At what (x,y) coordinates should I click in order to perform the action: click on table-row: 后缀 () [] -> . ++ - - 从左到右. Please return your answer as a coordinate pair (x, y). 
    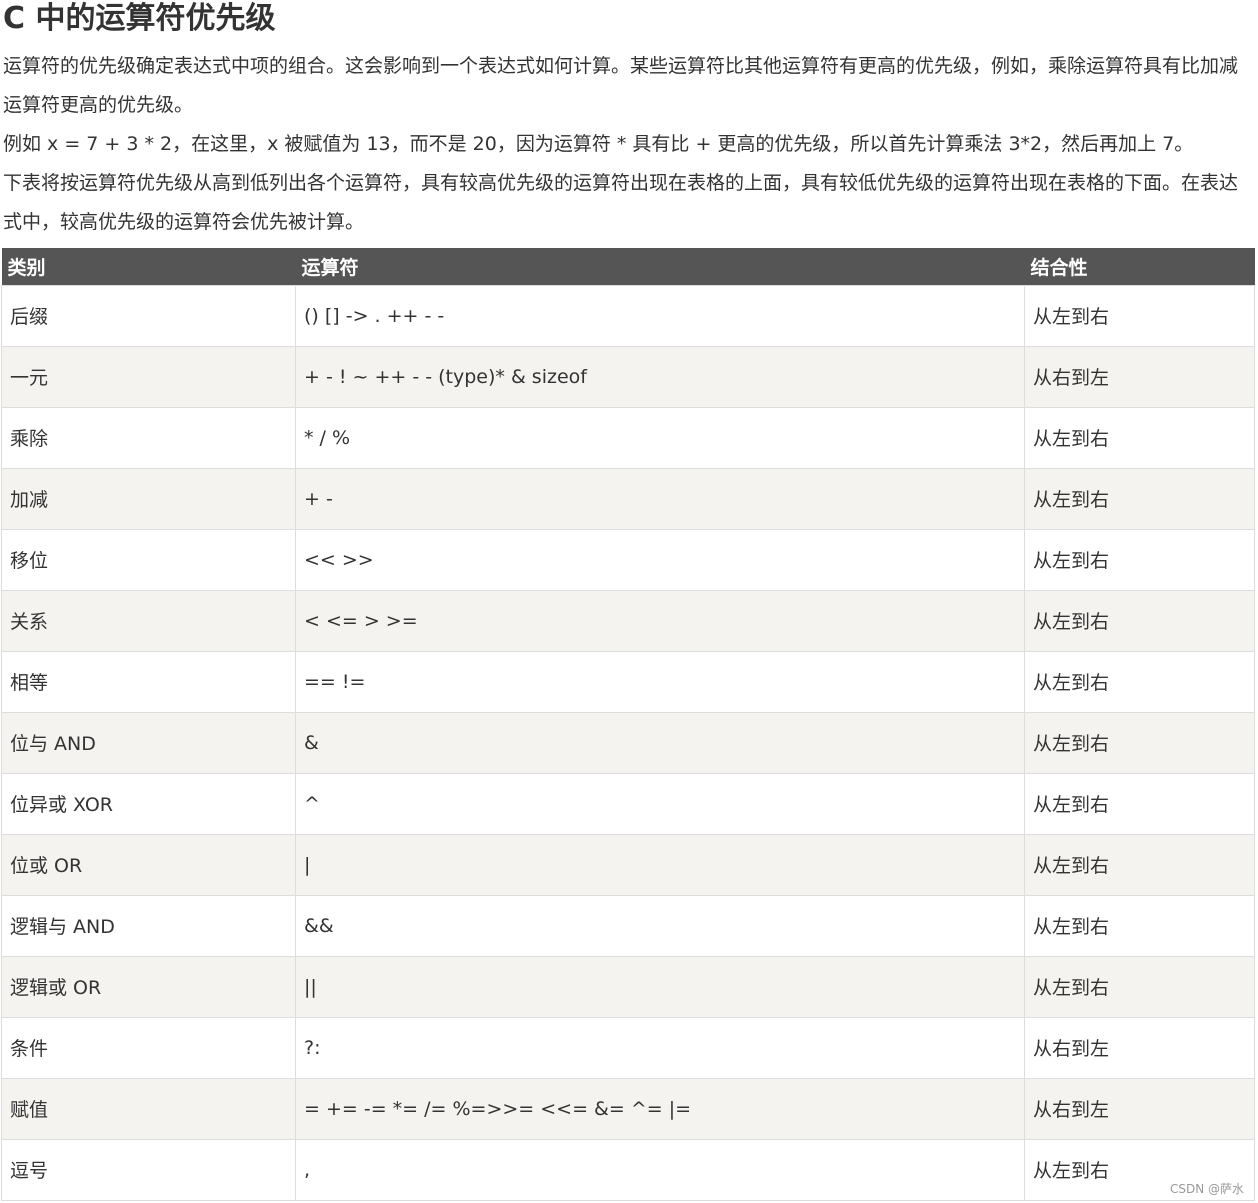
    Looking at the image, I should click on (628, 315).